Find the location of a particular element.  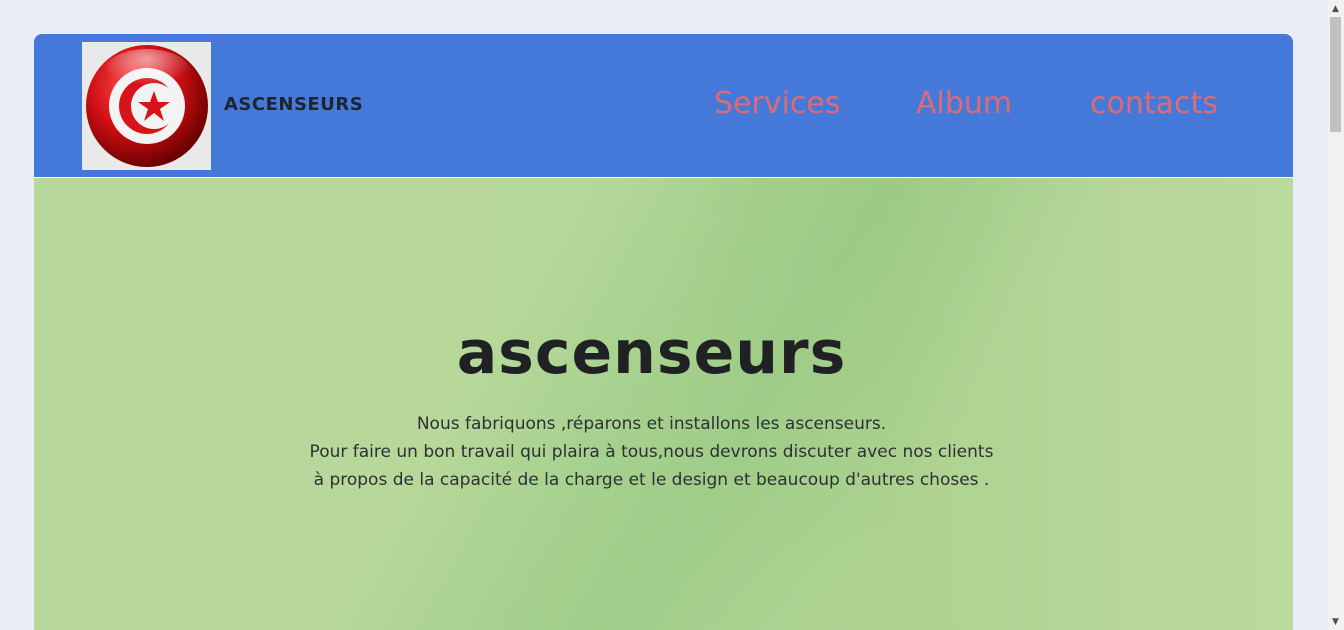

scroll-down-icon: ▼ is located at coordinates (1335, 621).